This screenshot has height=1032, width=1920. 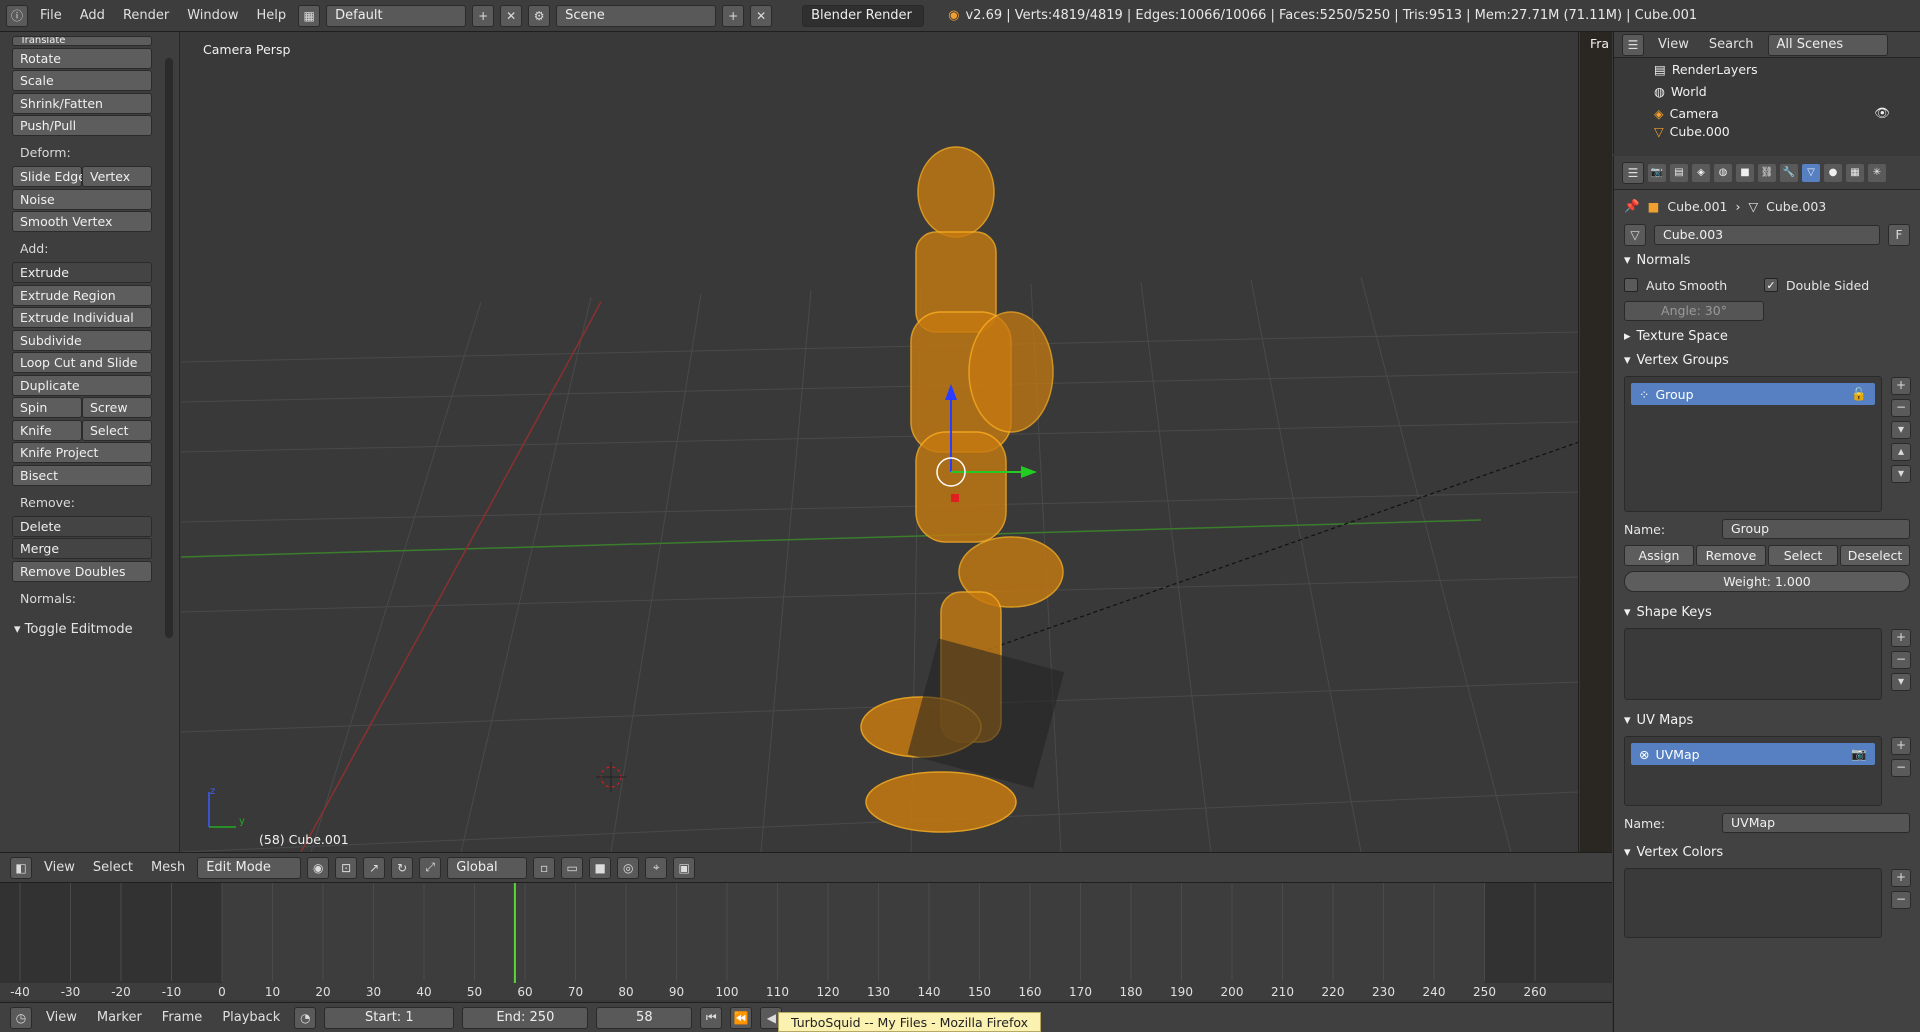 What do you see at coordinates (1789, 172) in the screenshot?
I see `modifiers-tab-icon: 🔧` at bounding box center [1789, 172].